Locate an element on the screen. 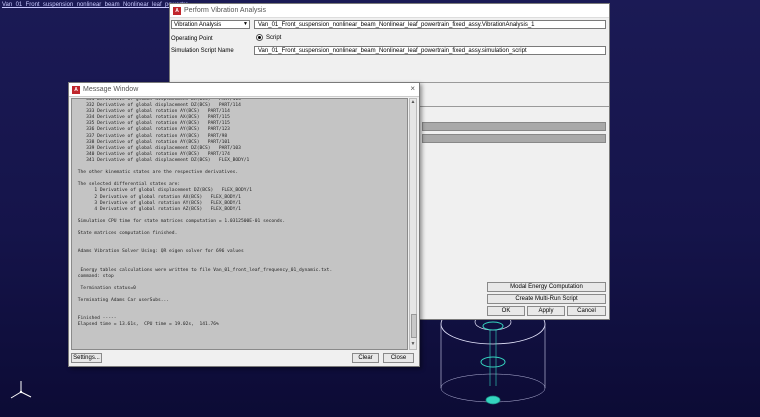  chevron-down-icon: ▼ is located at coordinates (245, 24).